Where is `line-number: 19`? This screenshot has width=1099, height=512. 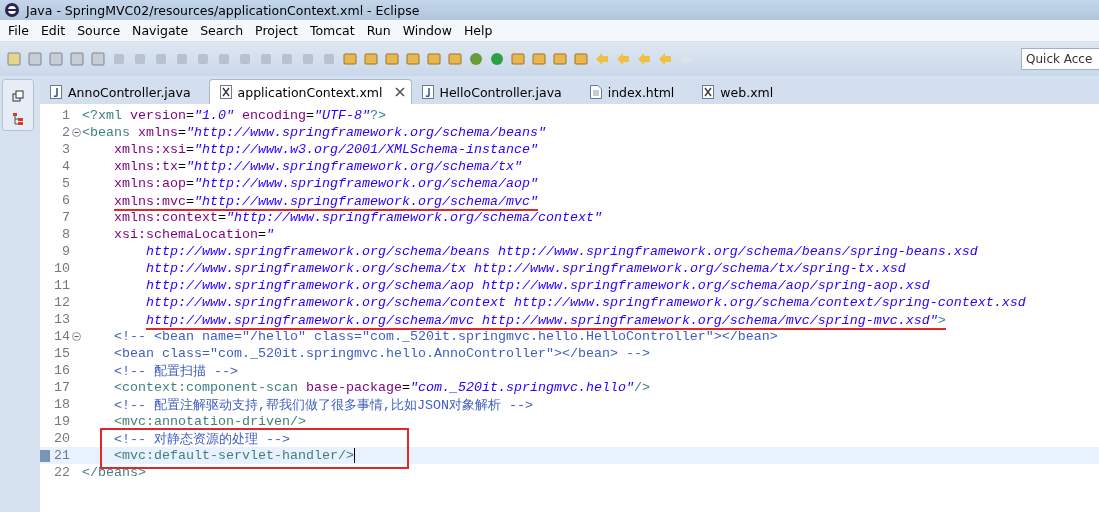 line-number: 19 is located at coordinates (62, 421).